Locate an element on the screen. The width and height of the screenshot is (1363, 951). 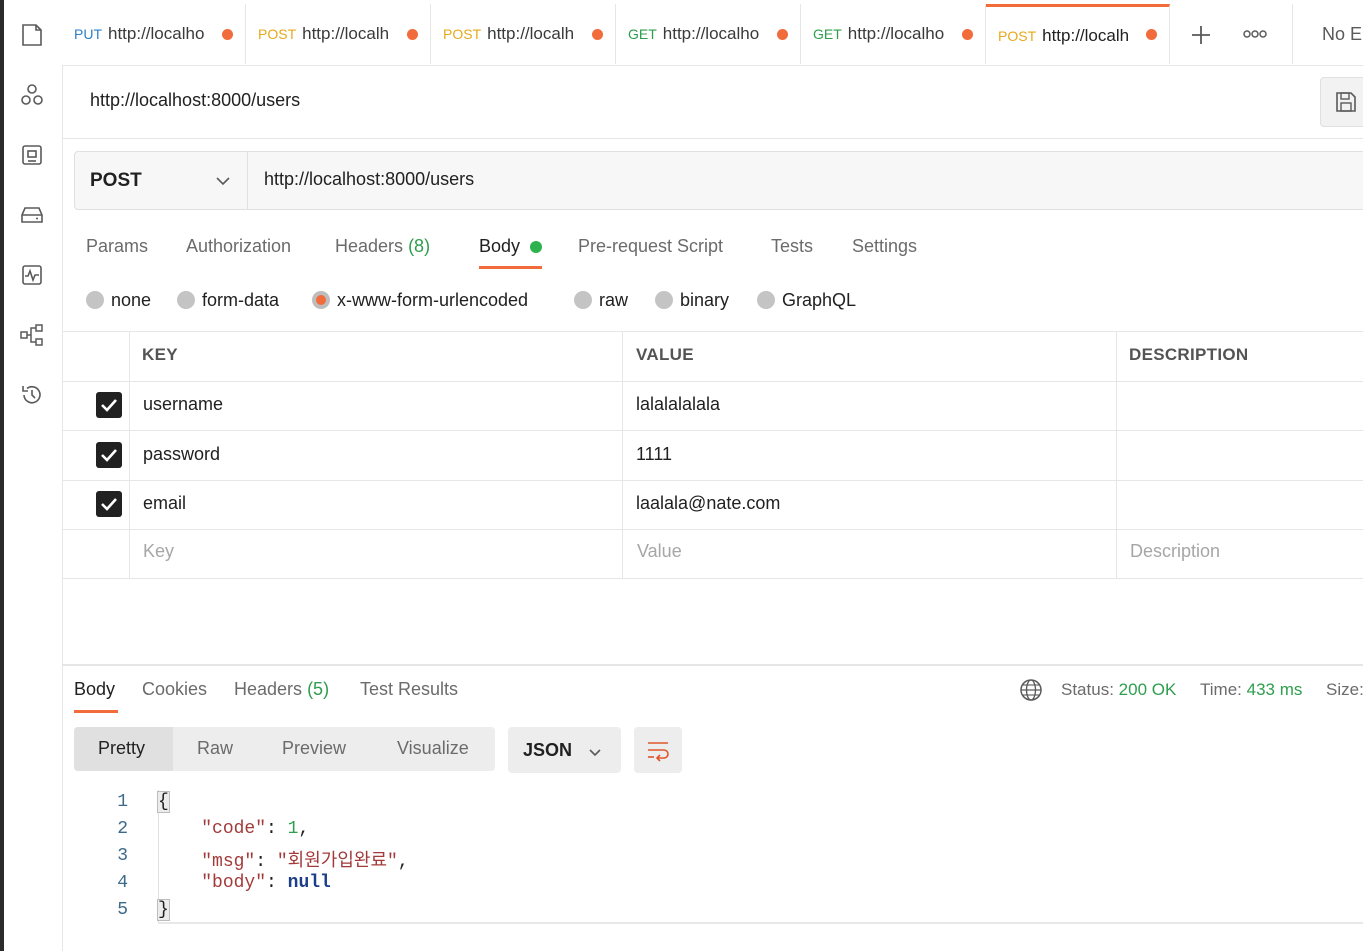
code-line: } is located at coordinates (163, 910).